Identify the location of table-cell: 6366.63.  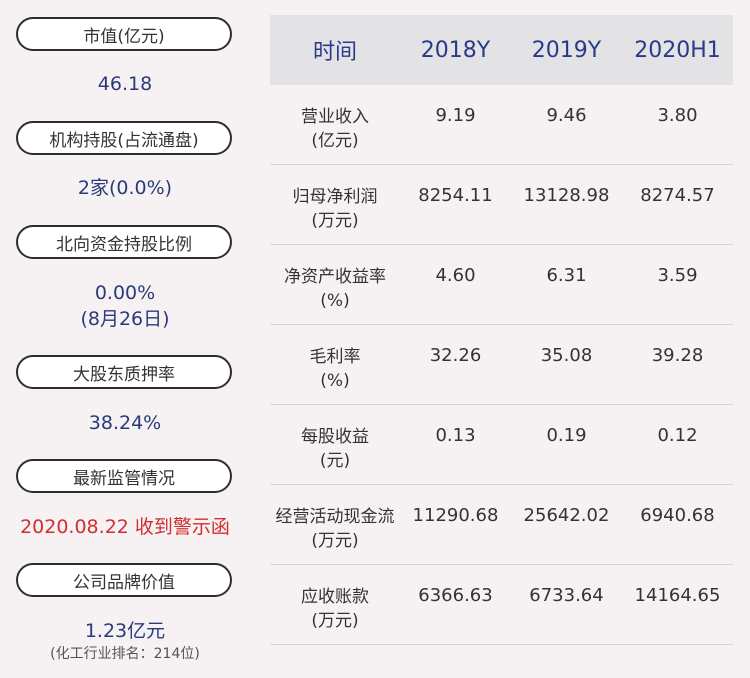
(455, 595).